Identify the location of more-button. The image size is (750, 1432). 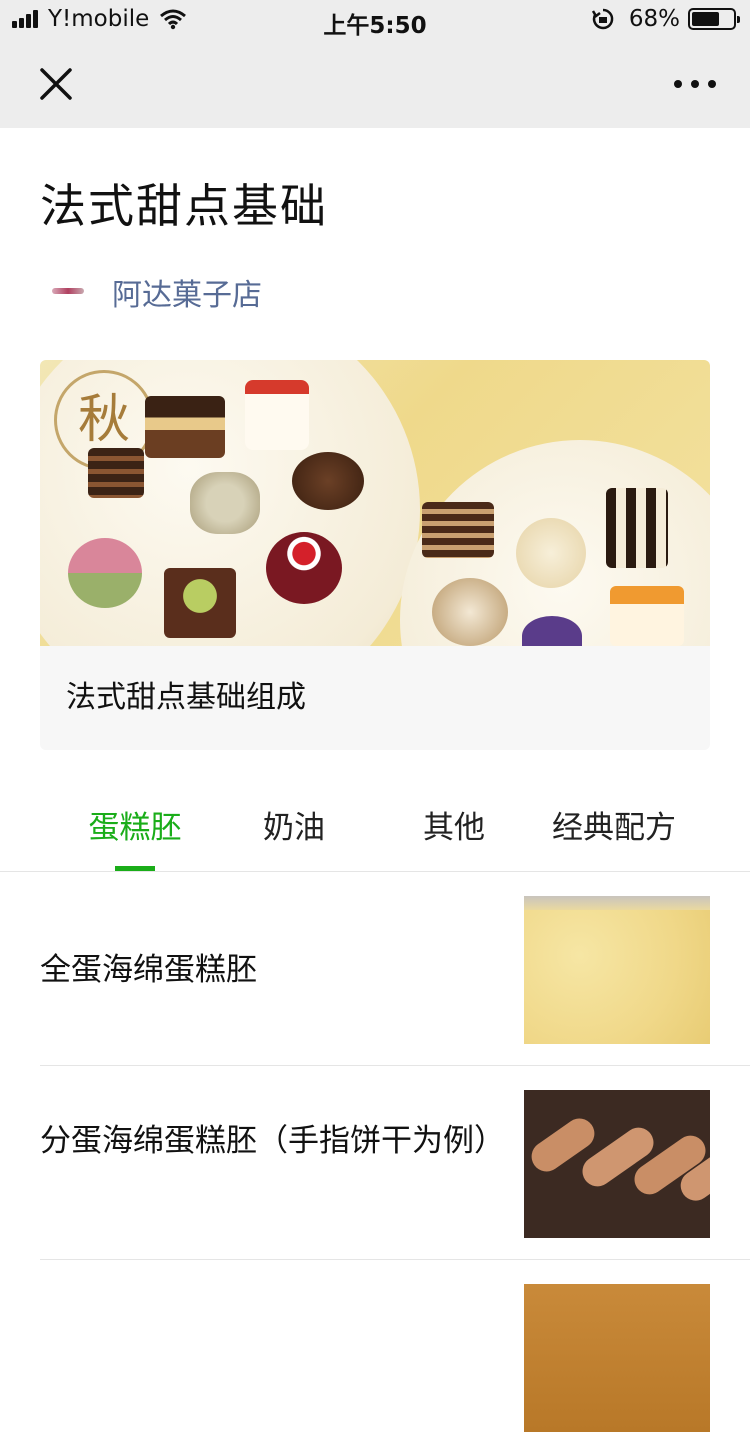
(695, 84).